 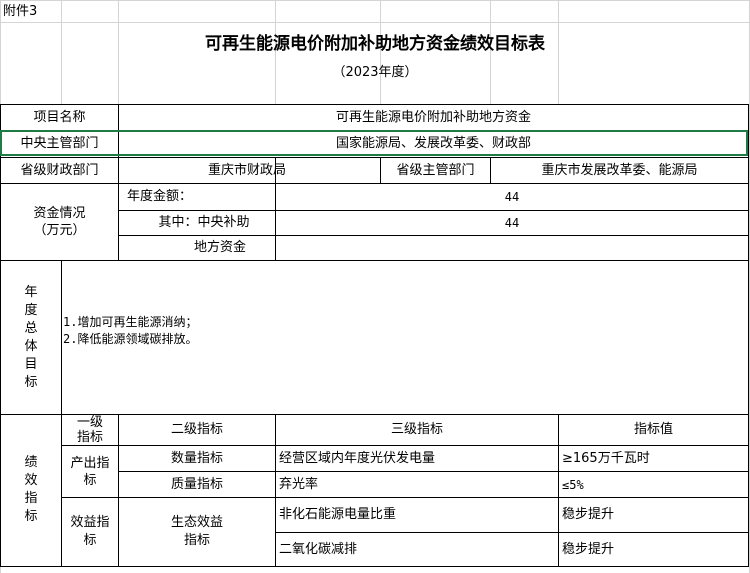 I want to click on annual-goals-label-char: 年, so click(x=31, y=292).